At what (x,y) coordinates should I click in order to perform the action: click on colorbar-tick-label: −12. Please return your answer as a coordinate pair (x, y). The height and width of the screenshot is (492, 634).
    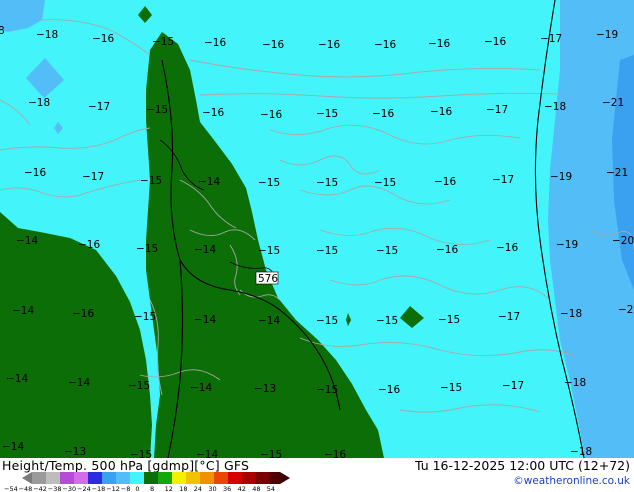
    Looking at the image, I should click on (113, 488).